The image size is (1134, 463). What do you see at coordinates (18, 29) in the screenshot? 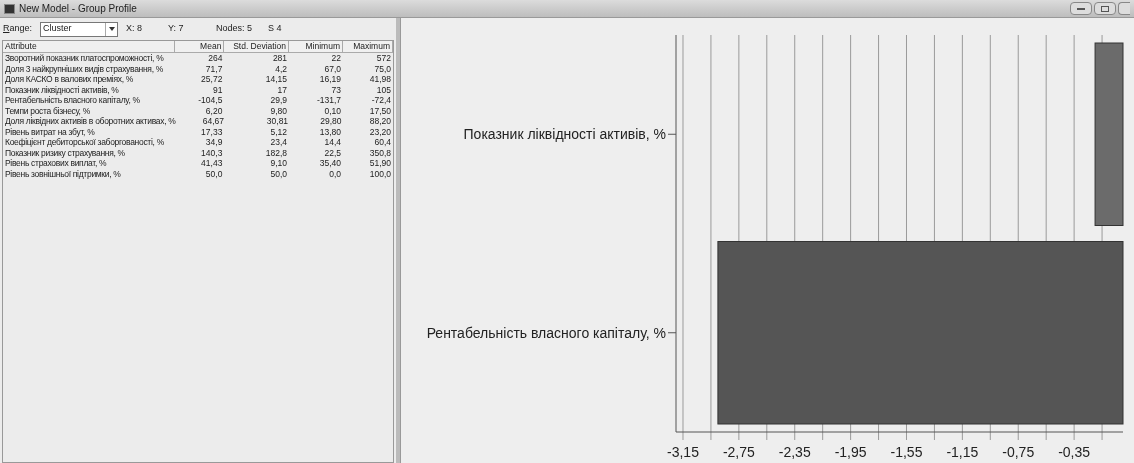
I see `range-label: Range:` at bounding box center [18, 29].